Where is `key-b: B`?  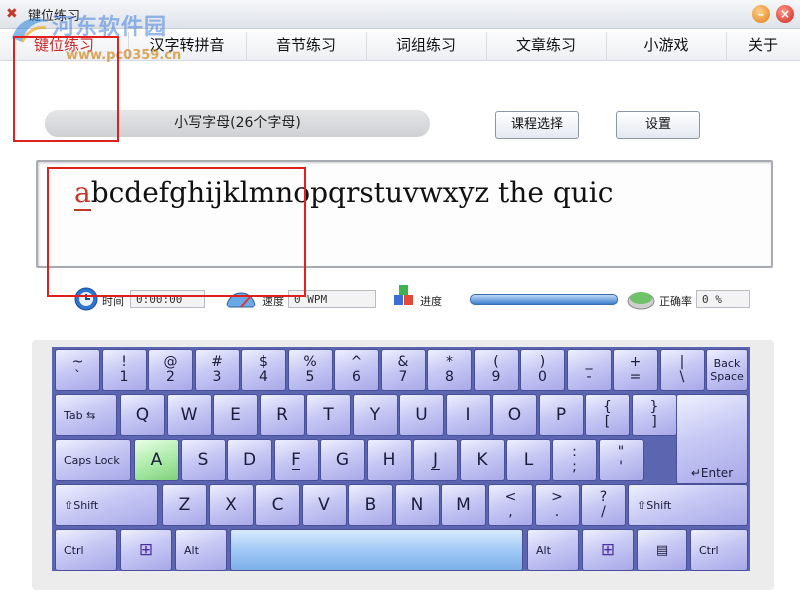 key-b: B is located at coordinates (370, 505).